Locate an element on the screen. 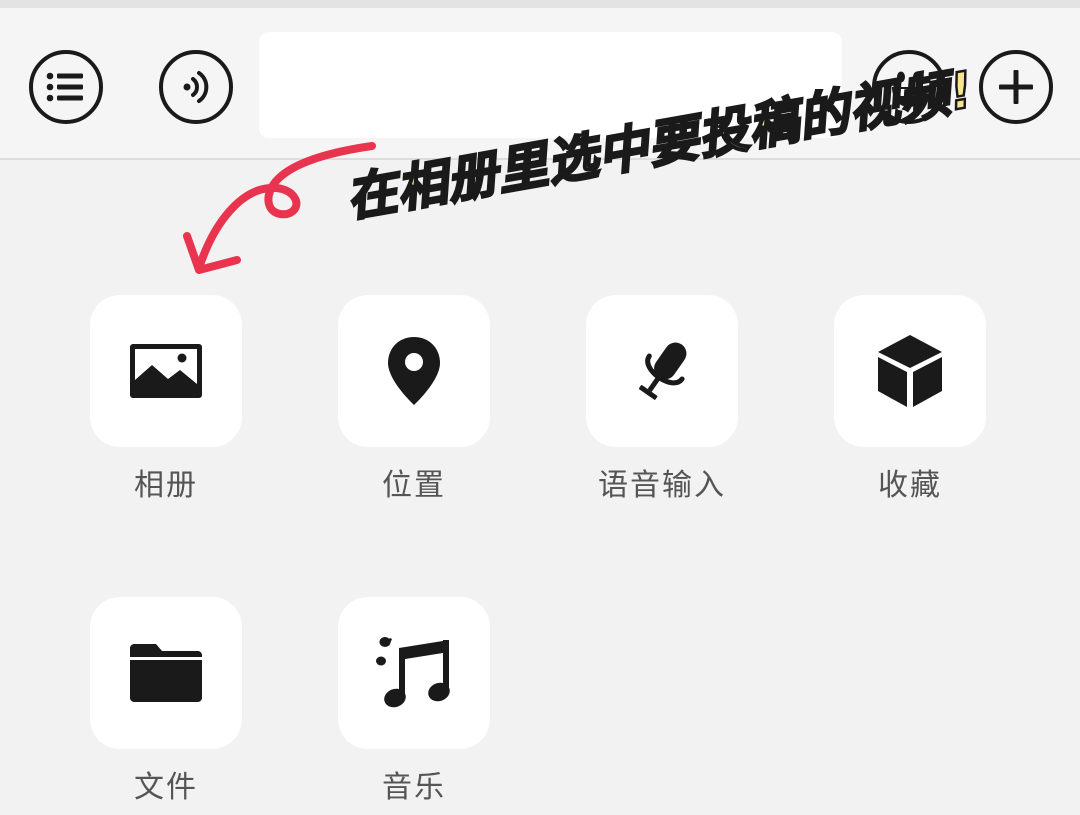 The width and height of the screenshot is (1080, 815). music-tile is located at coordinates (414, 673).